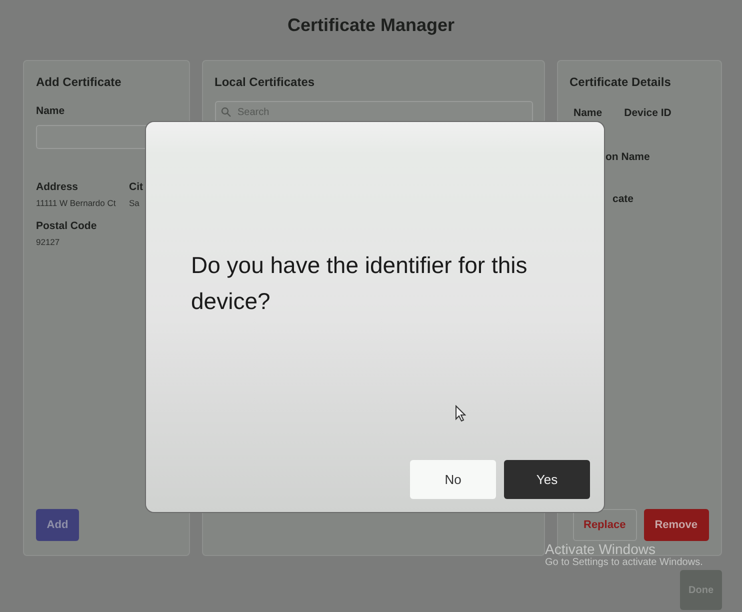 The height and width of the screenshot is (612, 742). I want to click on detail-label: on Name, so click(628, 157).